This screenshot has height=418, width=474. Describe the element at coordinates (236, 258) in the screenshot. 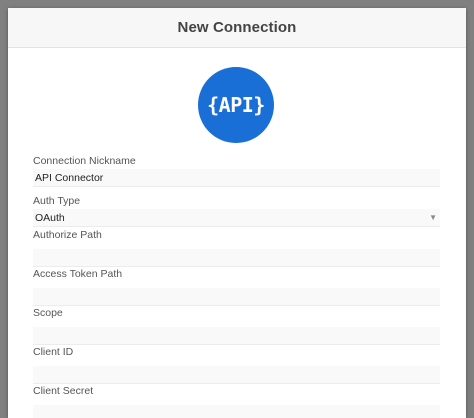

I see `authorize-path-input` at that location.